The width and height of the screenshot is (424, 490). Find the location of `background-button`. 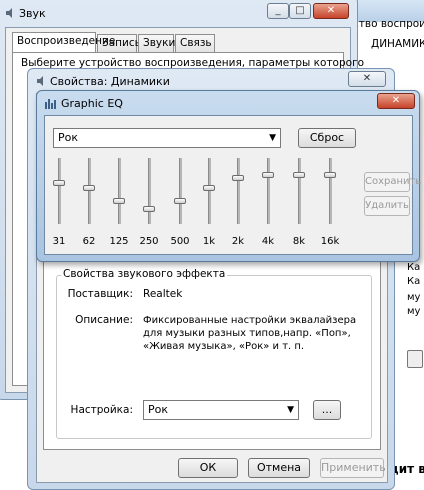

background-button is located at coordinates (415, 359).